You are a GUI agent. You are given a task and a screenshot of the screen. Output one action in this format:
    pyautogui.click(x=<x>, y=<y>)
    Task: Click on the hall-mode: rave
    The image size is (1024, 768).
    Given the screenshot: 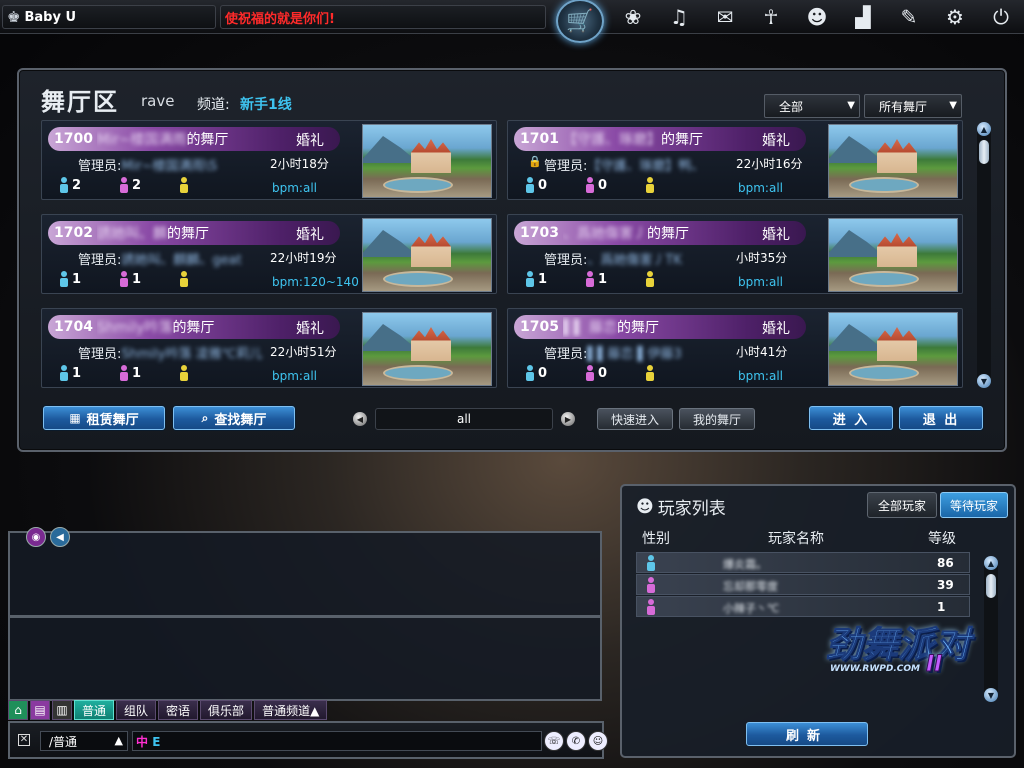 What is the action you would take?
    pyautogui.click(x=158, y=101)
    